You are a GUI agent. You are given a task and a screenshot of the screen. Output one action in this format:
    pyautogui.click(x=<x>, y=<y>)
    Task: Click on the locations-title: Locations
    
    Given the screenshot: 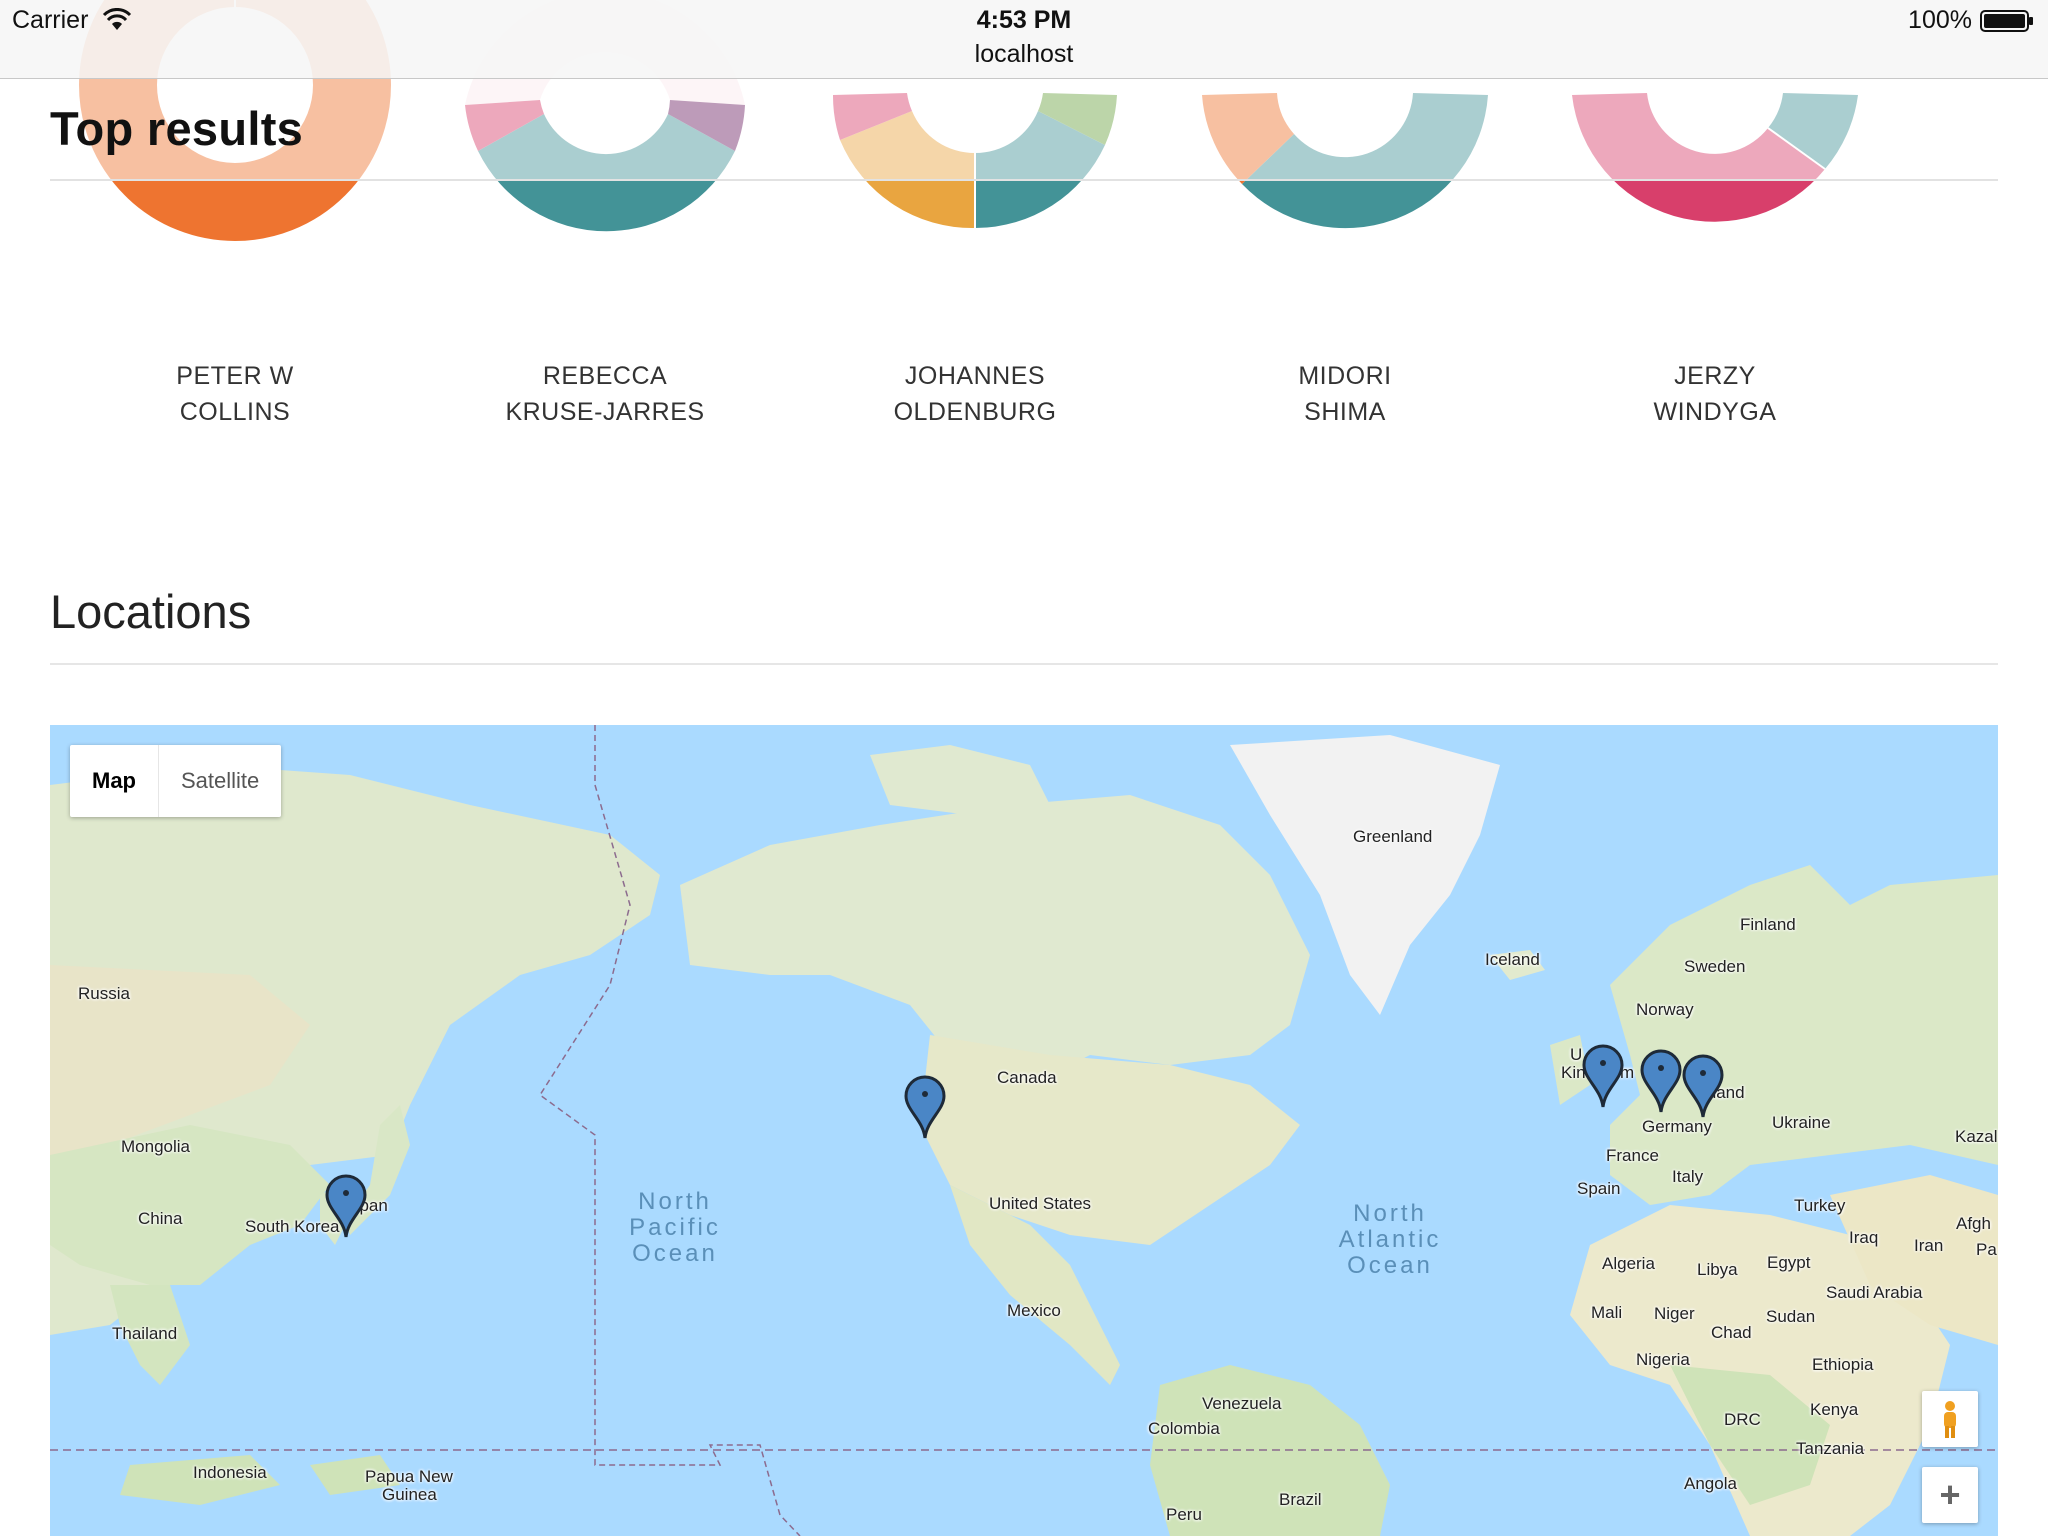 What is the action you would take?
    pyautogui.click(x=151, y=611)
    